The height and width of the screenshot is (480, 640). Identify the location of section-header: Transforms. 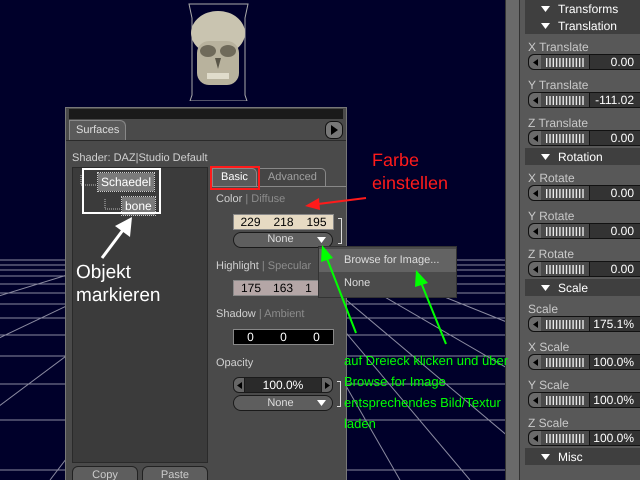
(582, 8).